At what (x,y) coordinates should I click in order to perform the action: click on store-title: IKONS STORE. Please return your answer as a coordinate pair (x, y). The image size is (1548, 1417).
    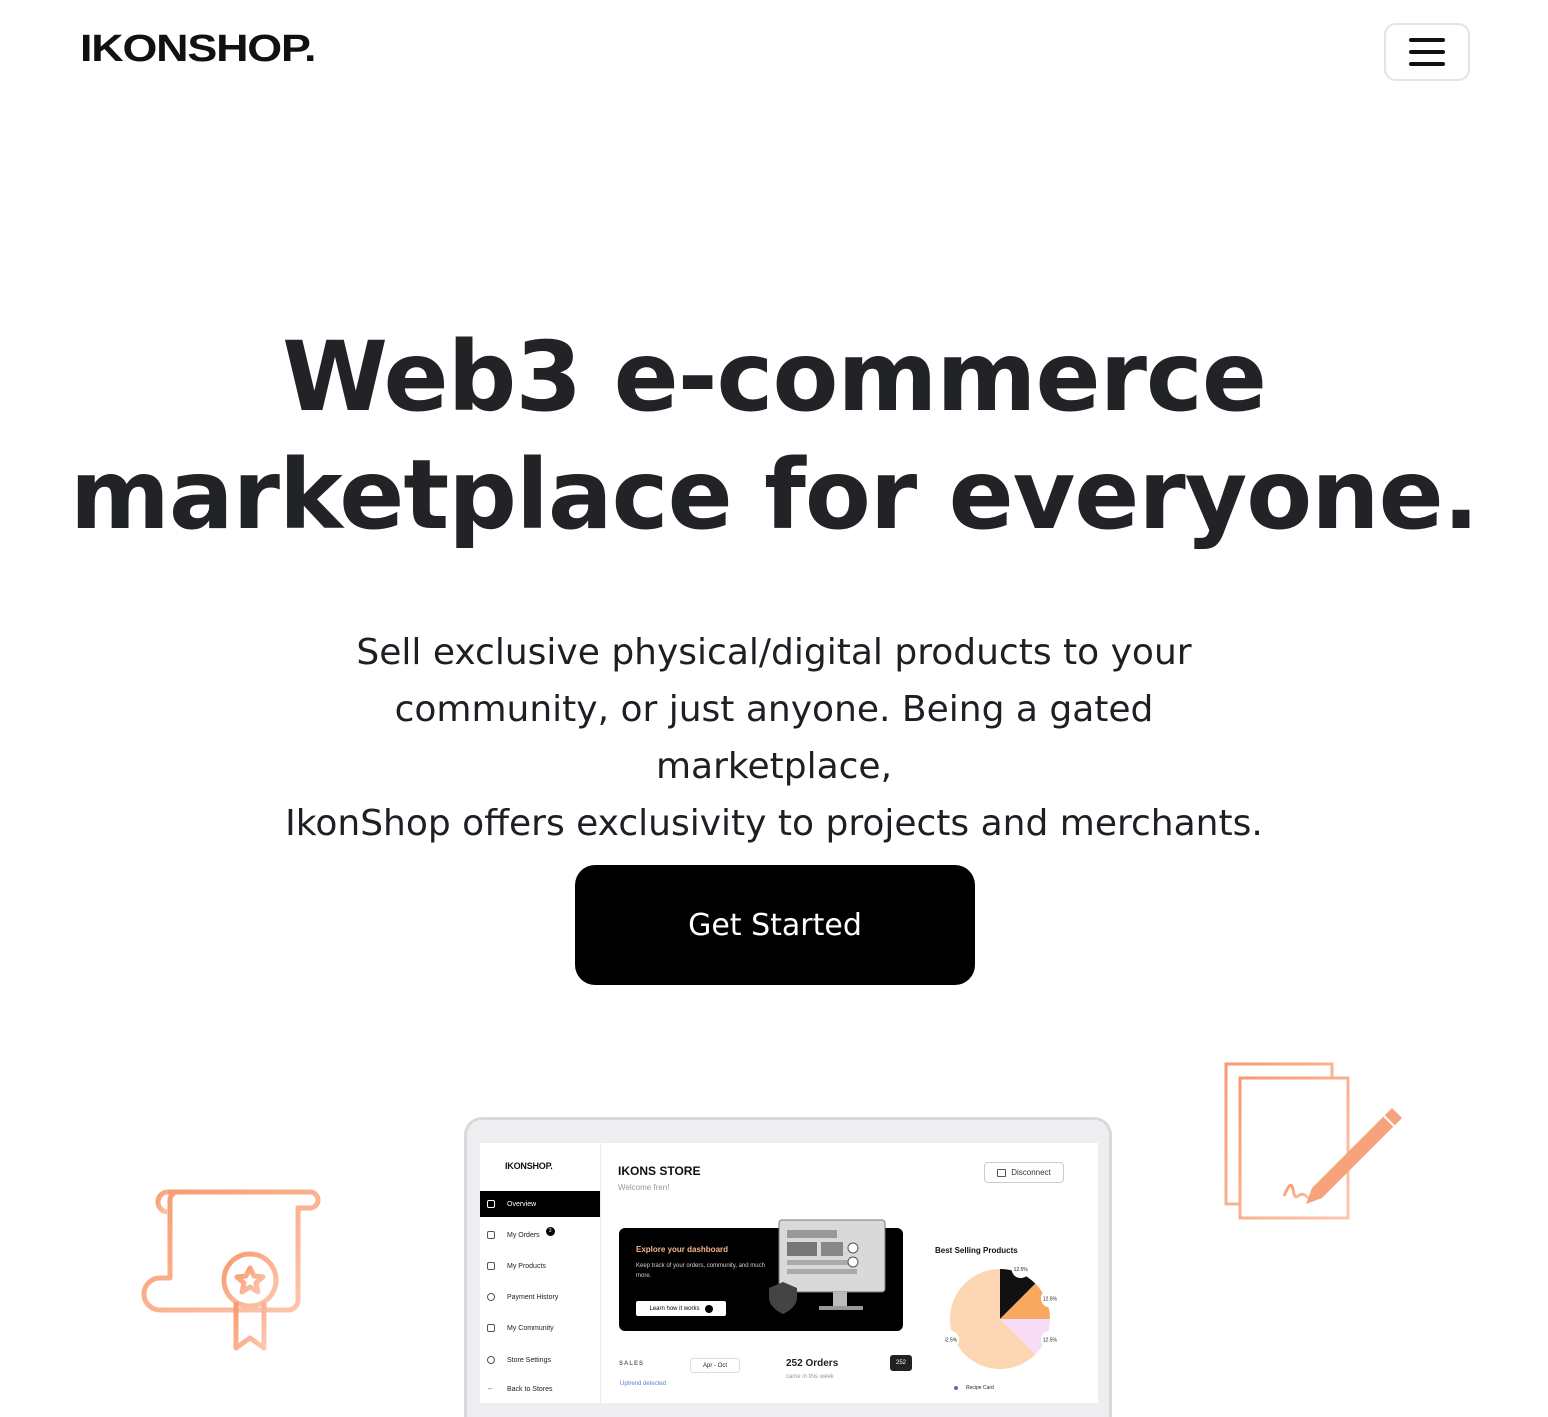
    Looking at the image, I should click on (659, 1171).